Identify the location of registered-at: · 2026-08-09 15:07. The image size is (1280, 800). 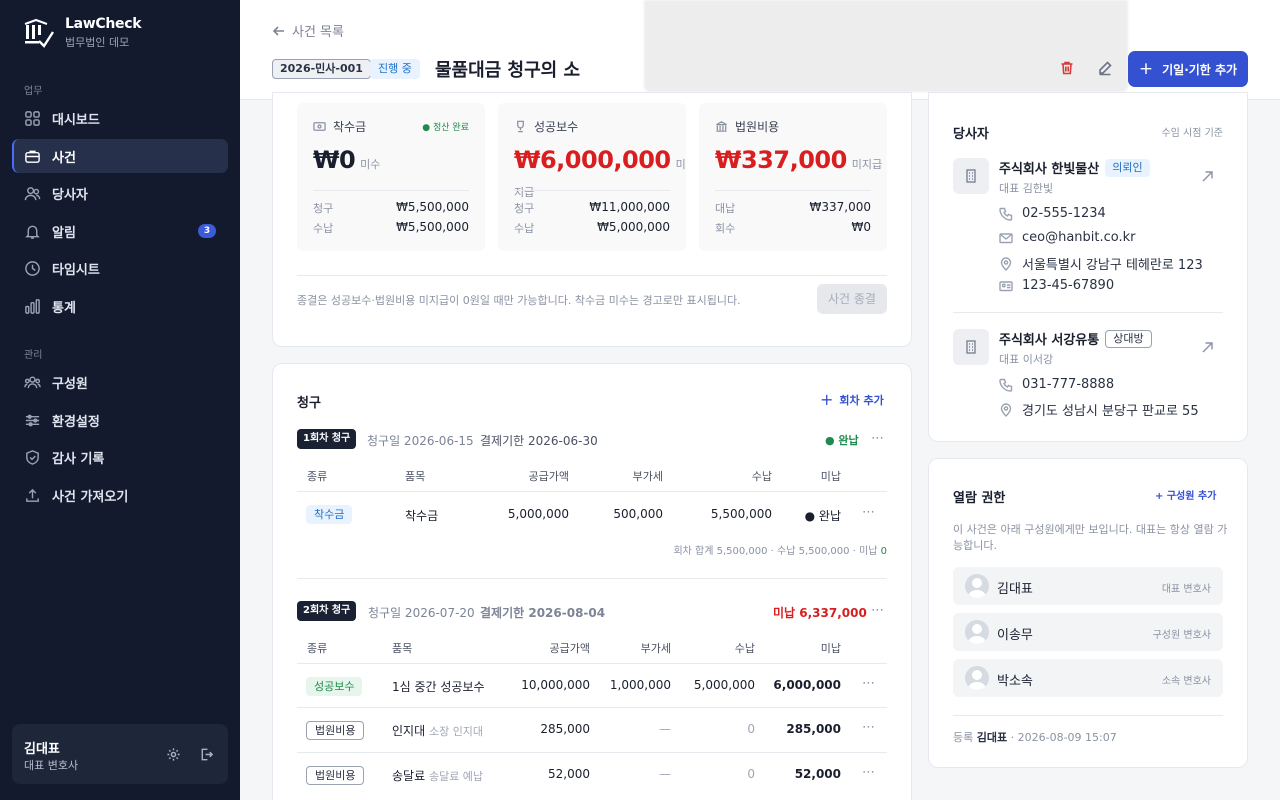
(1062, 737).